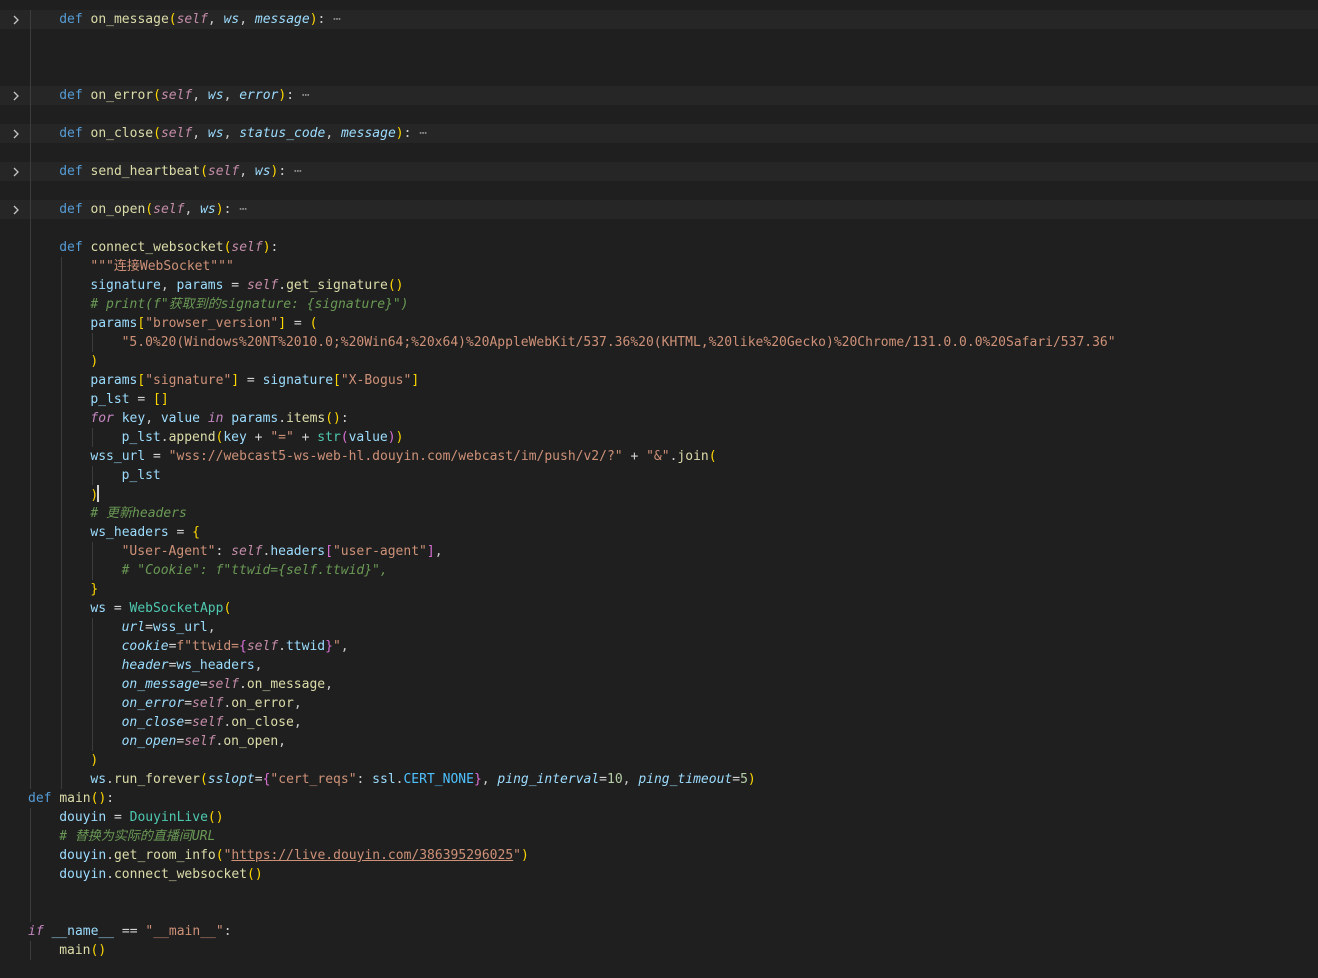 Image resolution: width=1318 pixels, height=978 pixels. Describe the element at coordinates (659, 171) in the screenshot. I see `code-line: def send_heartbeat(self, ws): ⋯` at that location.